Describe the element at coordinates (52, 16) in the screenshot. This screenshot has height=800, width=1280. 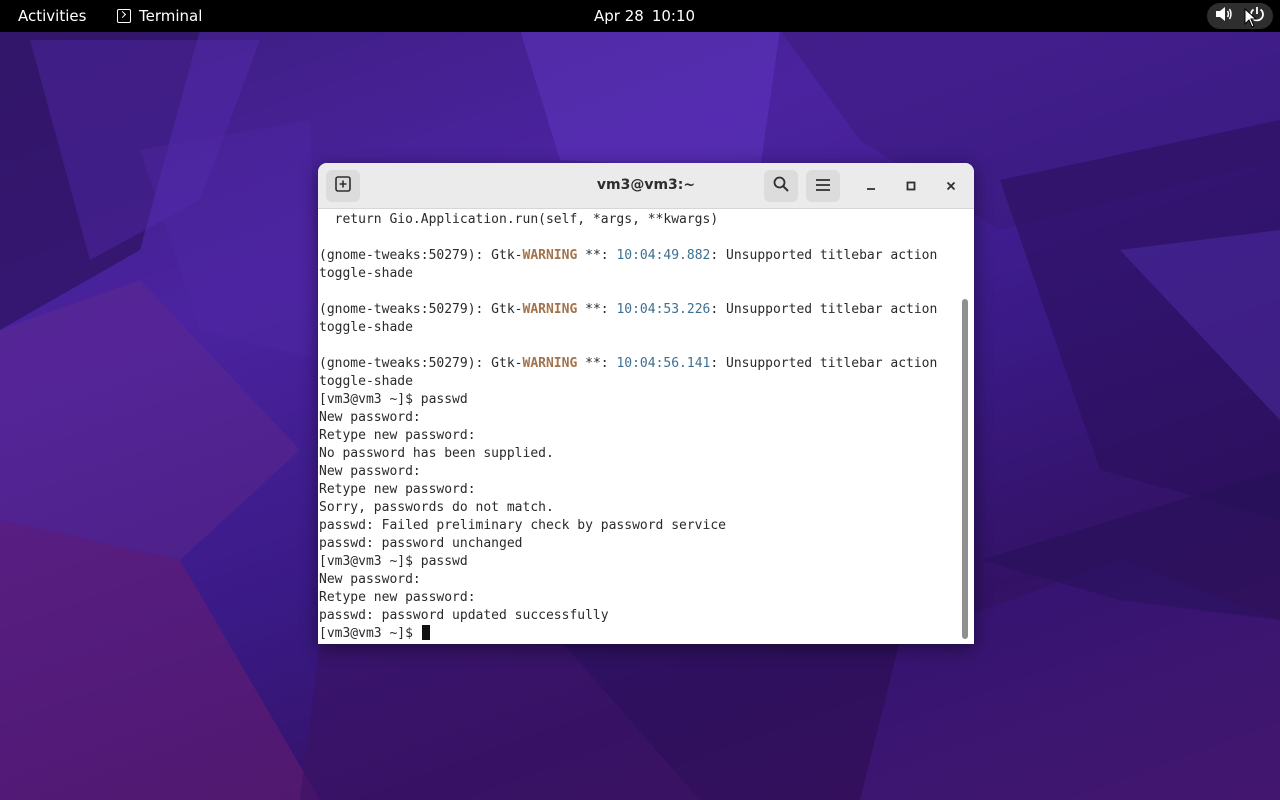
I see `activities-button: Activities` at that location.